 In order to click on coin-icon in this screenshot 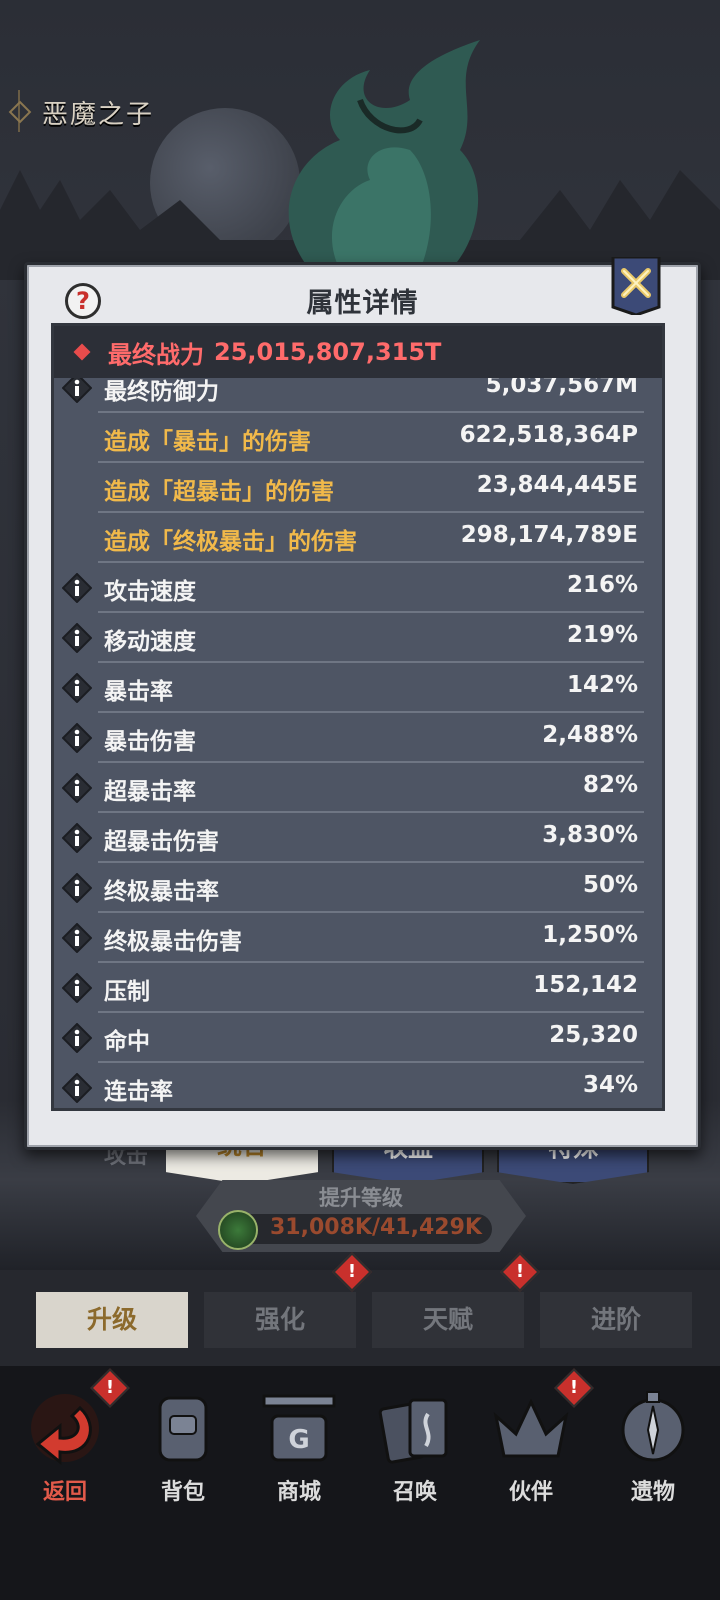, I will do `click(238, 1230)`.